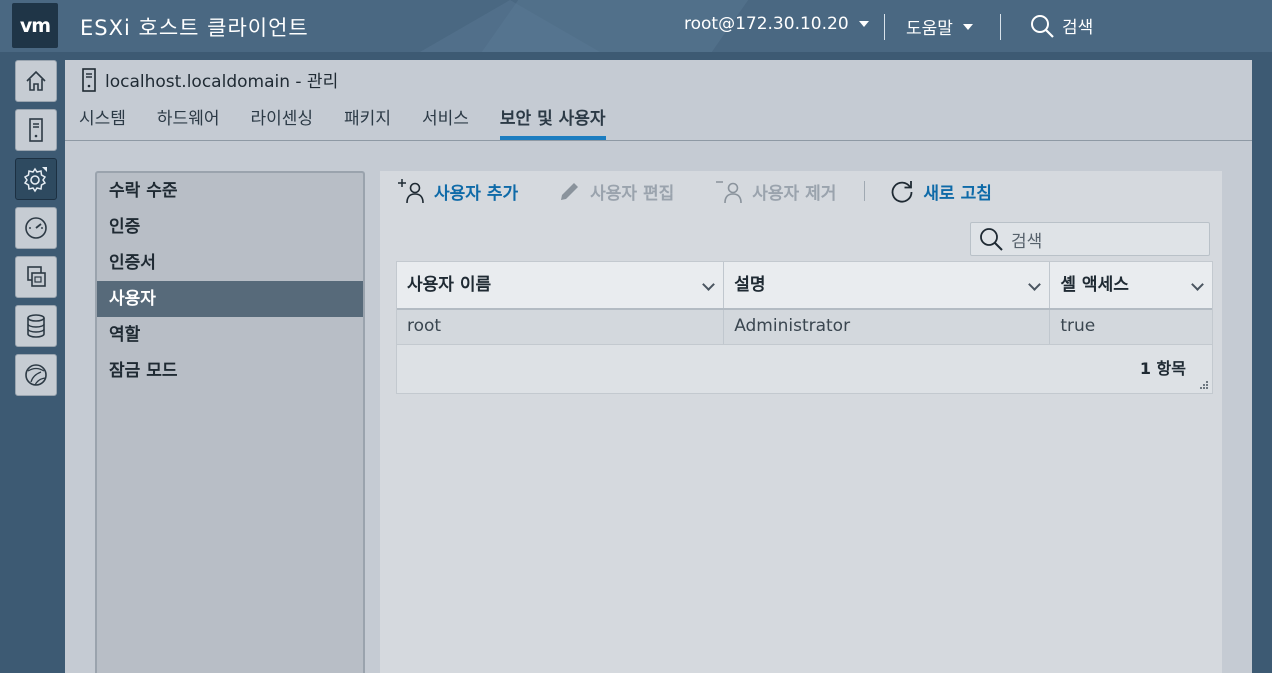 The width and height of the screenshot is (1272, 673). What do you see at coordinates (552, 122) in the screenshot?
I see `tab-security-and-users: 보안 및 사용자` at bounding box center [552, 122].